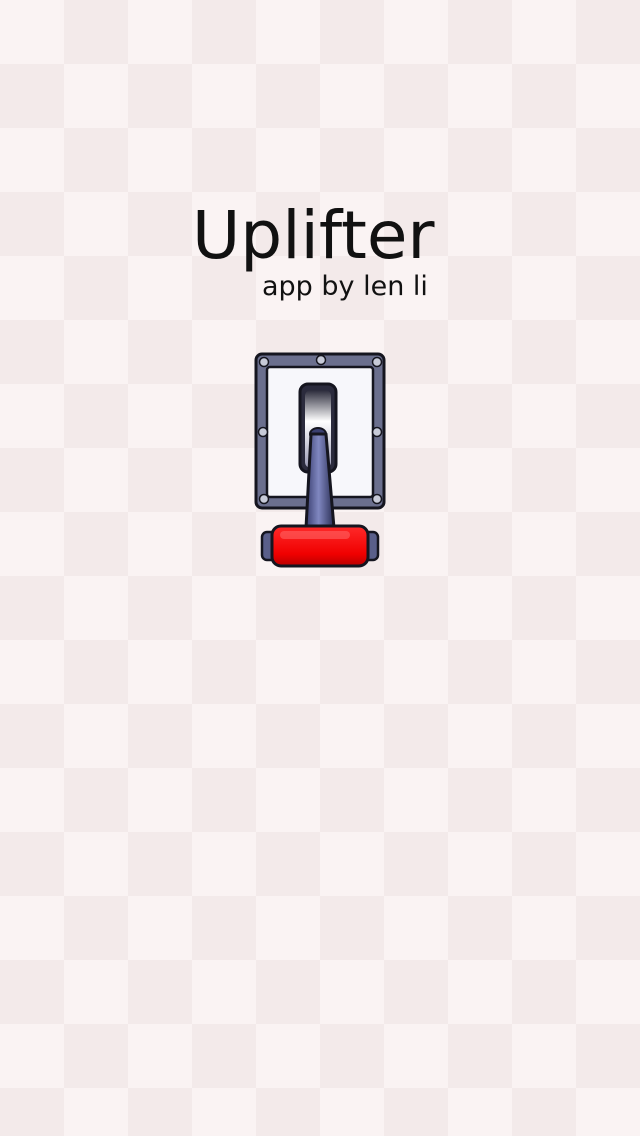  I want to click on title-block: Uplifter app by len li, so click(320, 256).